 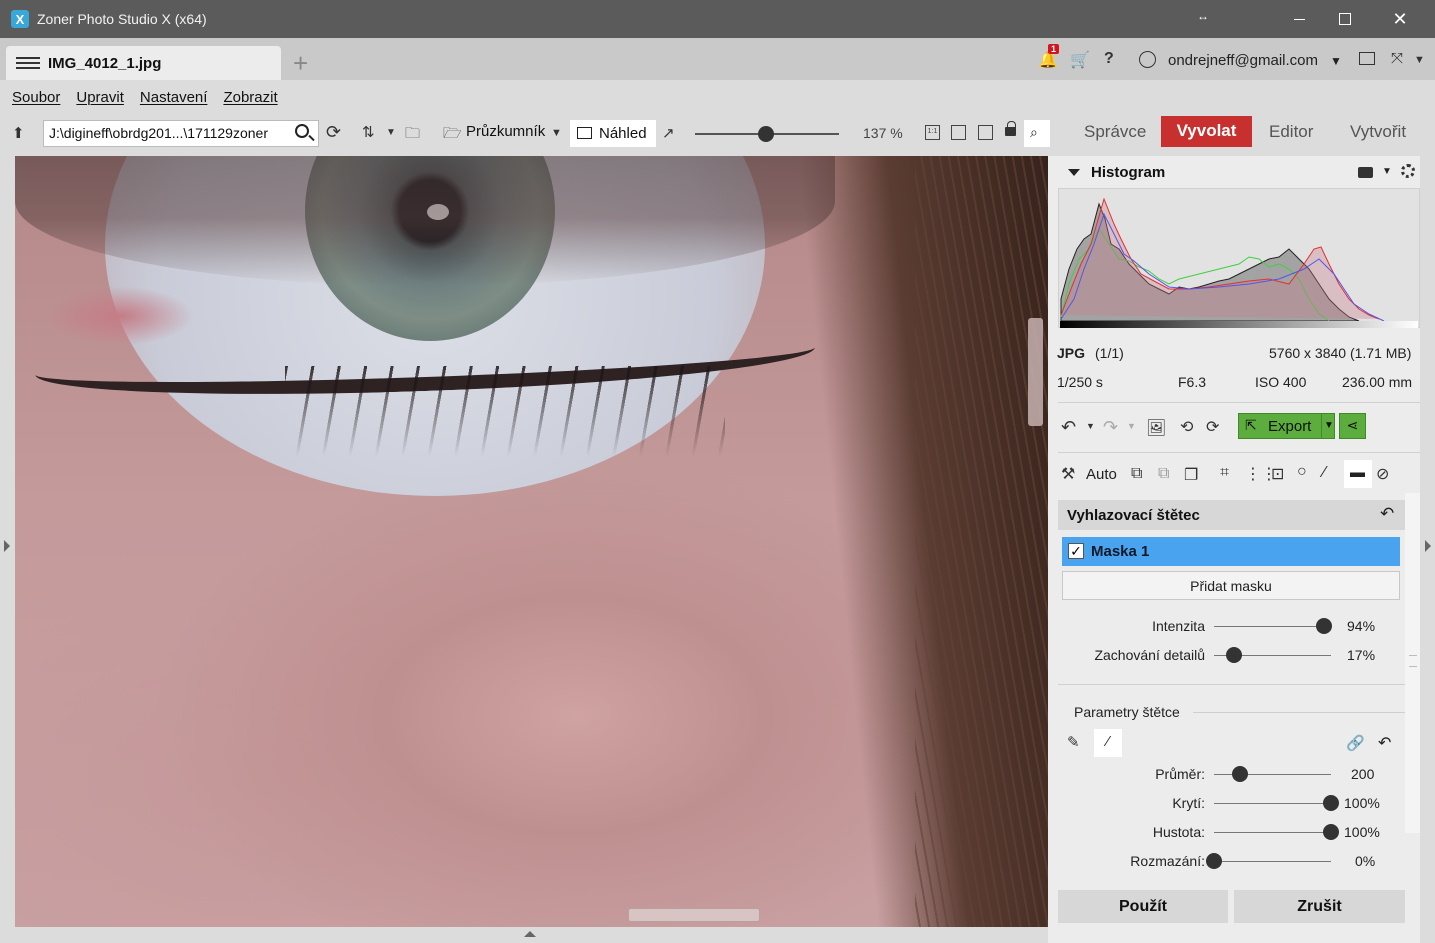 I want to click on fullscreen-dropdown-icon: ▼, so click(x=1419, y=60).